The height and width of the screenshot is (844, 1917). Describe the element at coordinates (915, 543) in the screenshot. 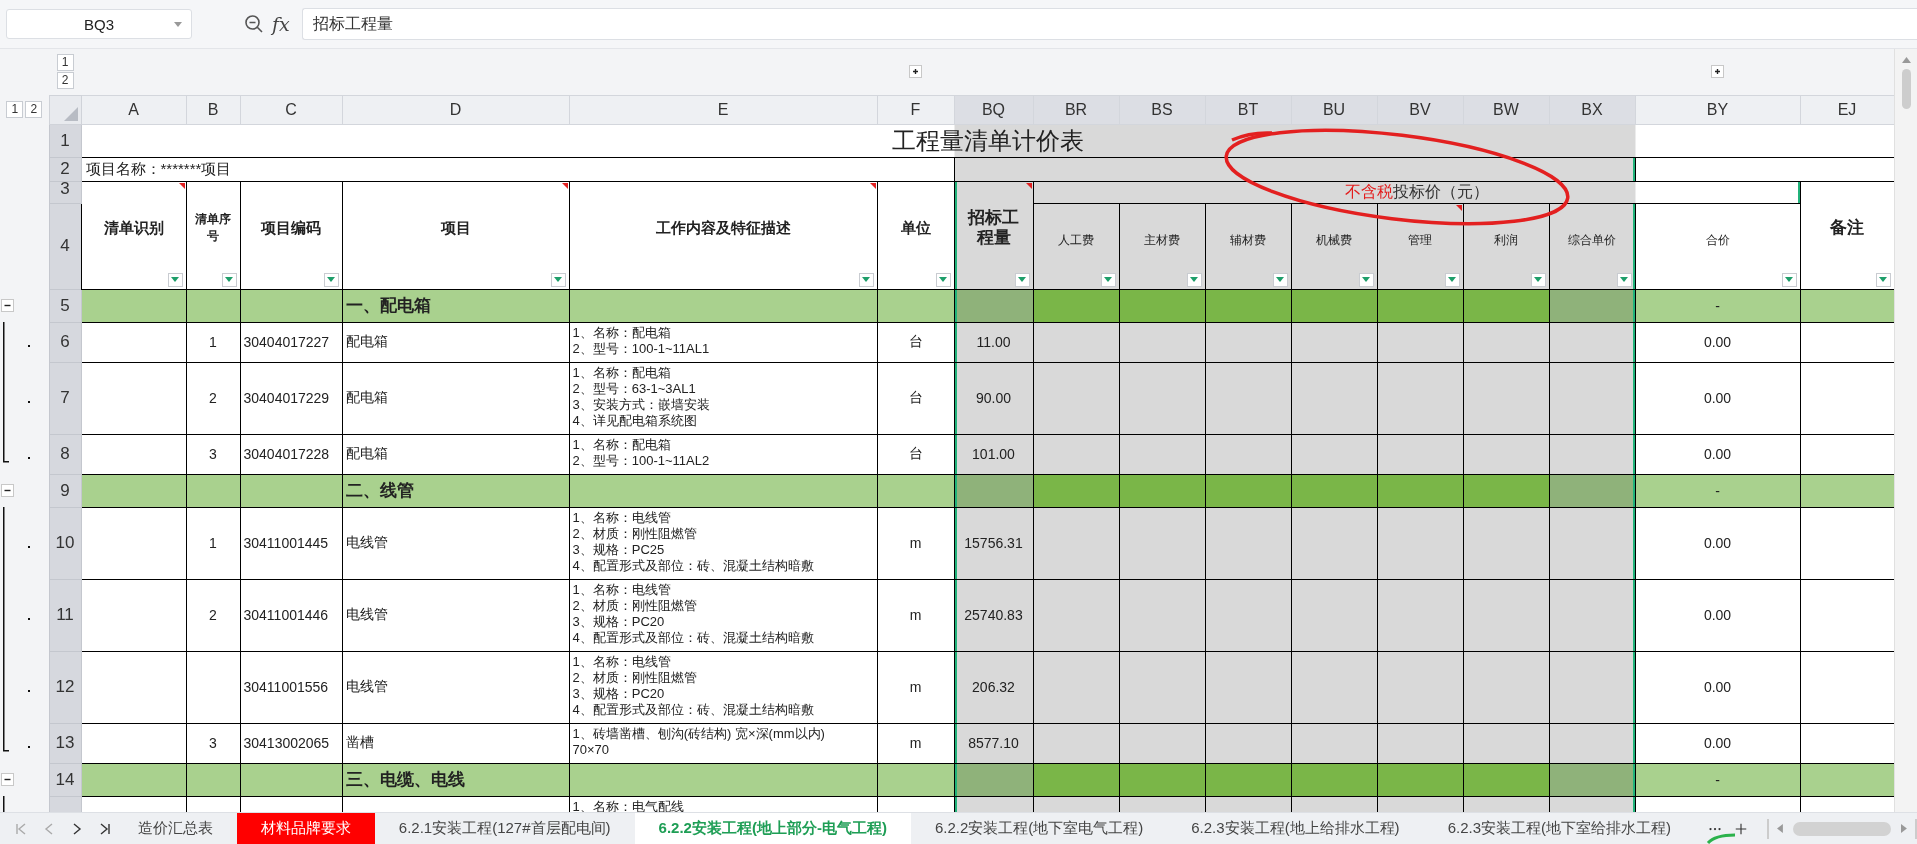

I see `table-cell: m` at that location.